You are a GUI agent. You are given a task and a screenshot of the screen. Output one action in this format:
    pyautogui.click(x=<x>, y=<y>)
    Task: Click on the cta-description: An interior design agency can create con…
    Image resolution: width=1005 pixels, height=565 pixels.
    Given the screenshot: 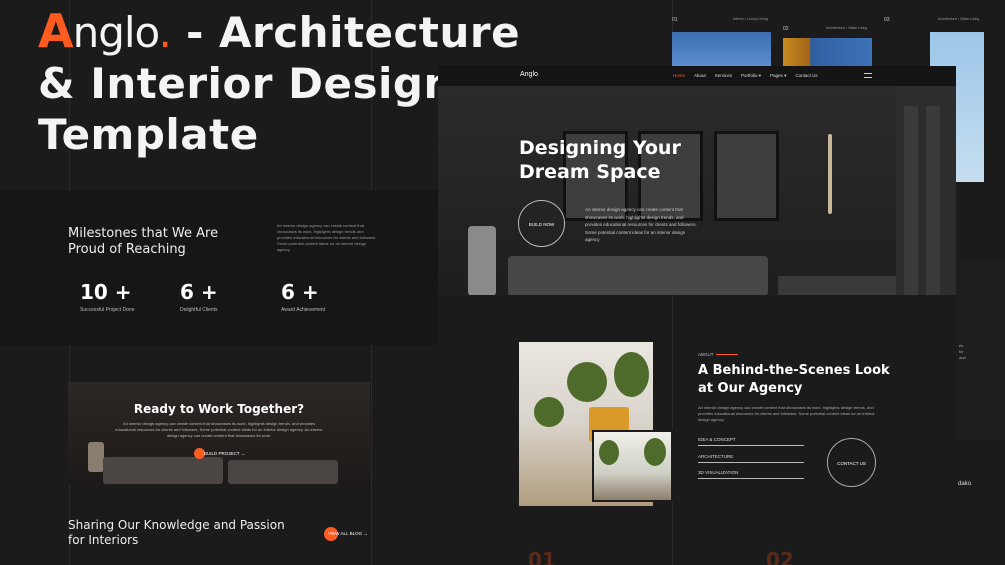 What is the action you would take?
    pyautogui.click(x=219, y=429)
    